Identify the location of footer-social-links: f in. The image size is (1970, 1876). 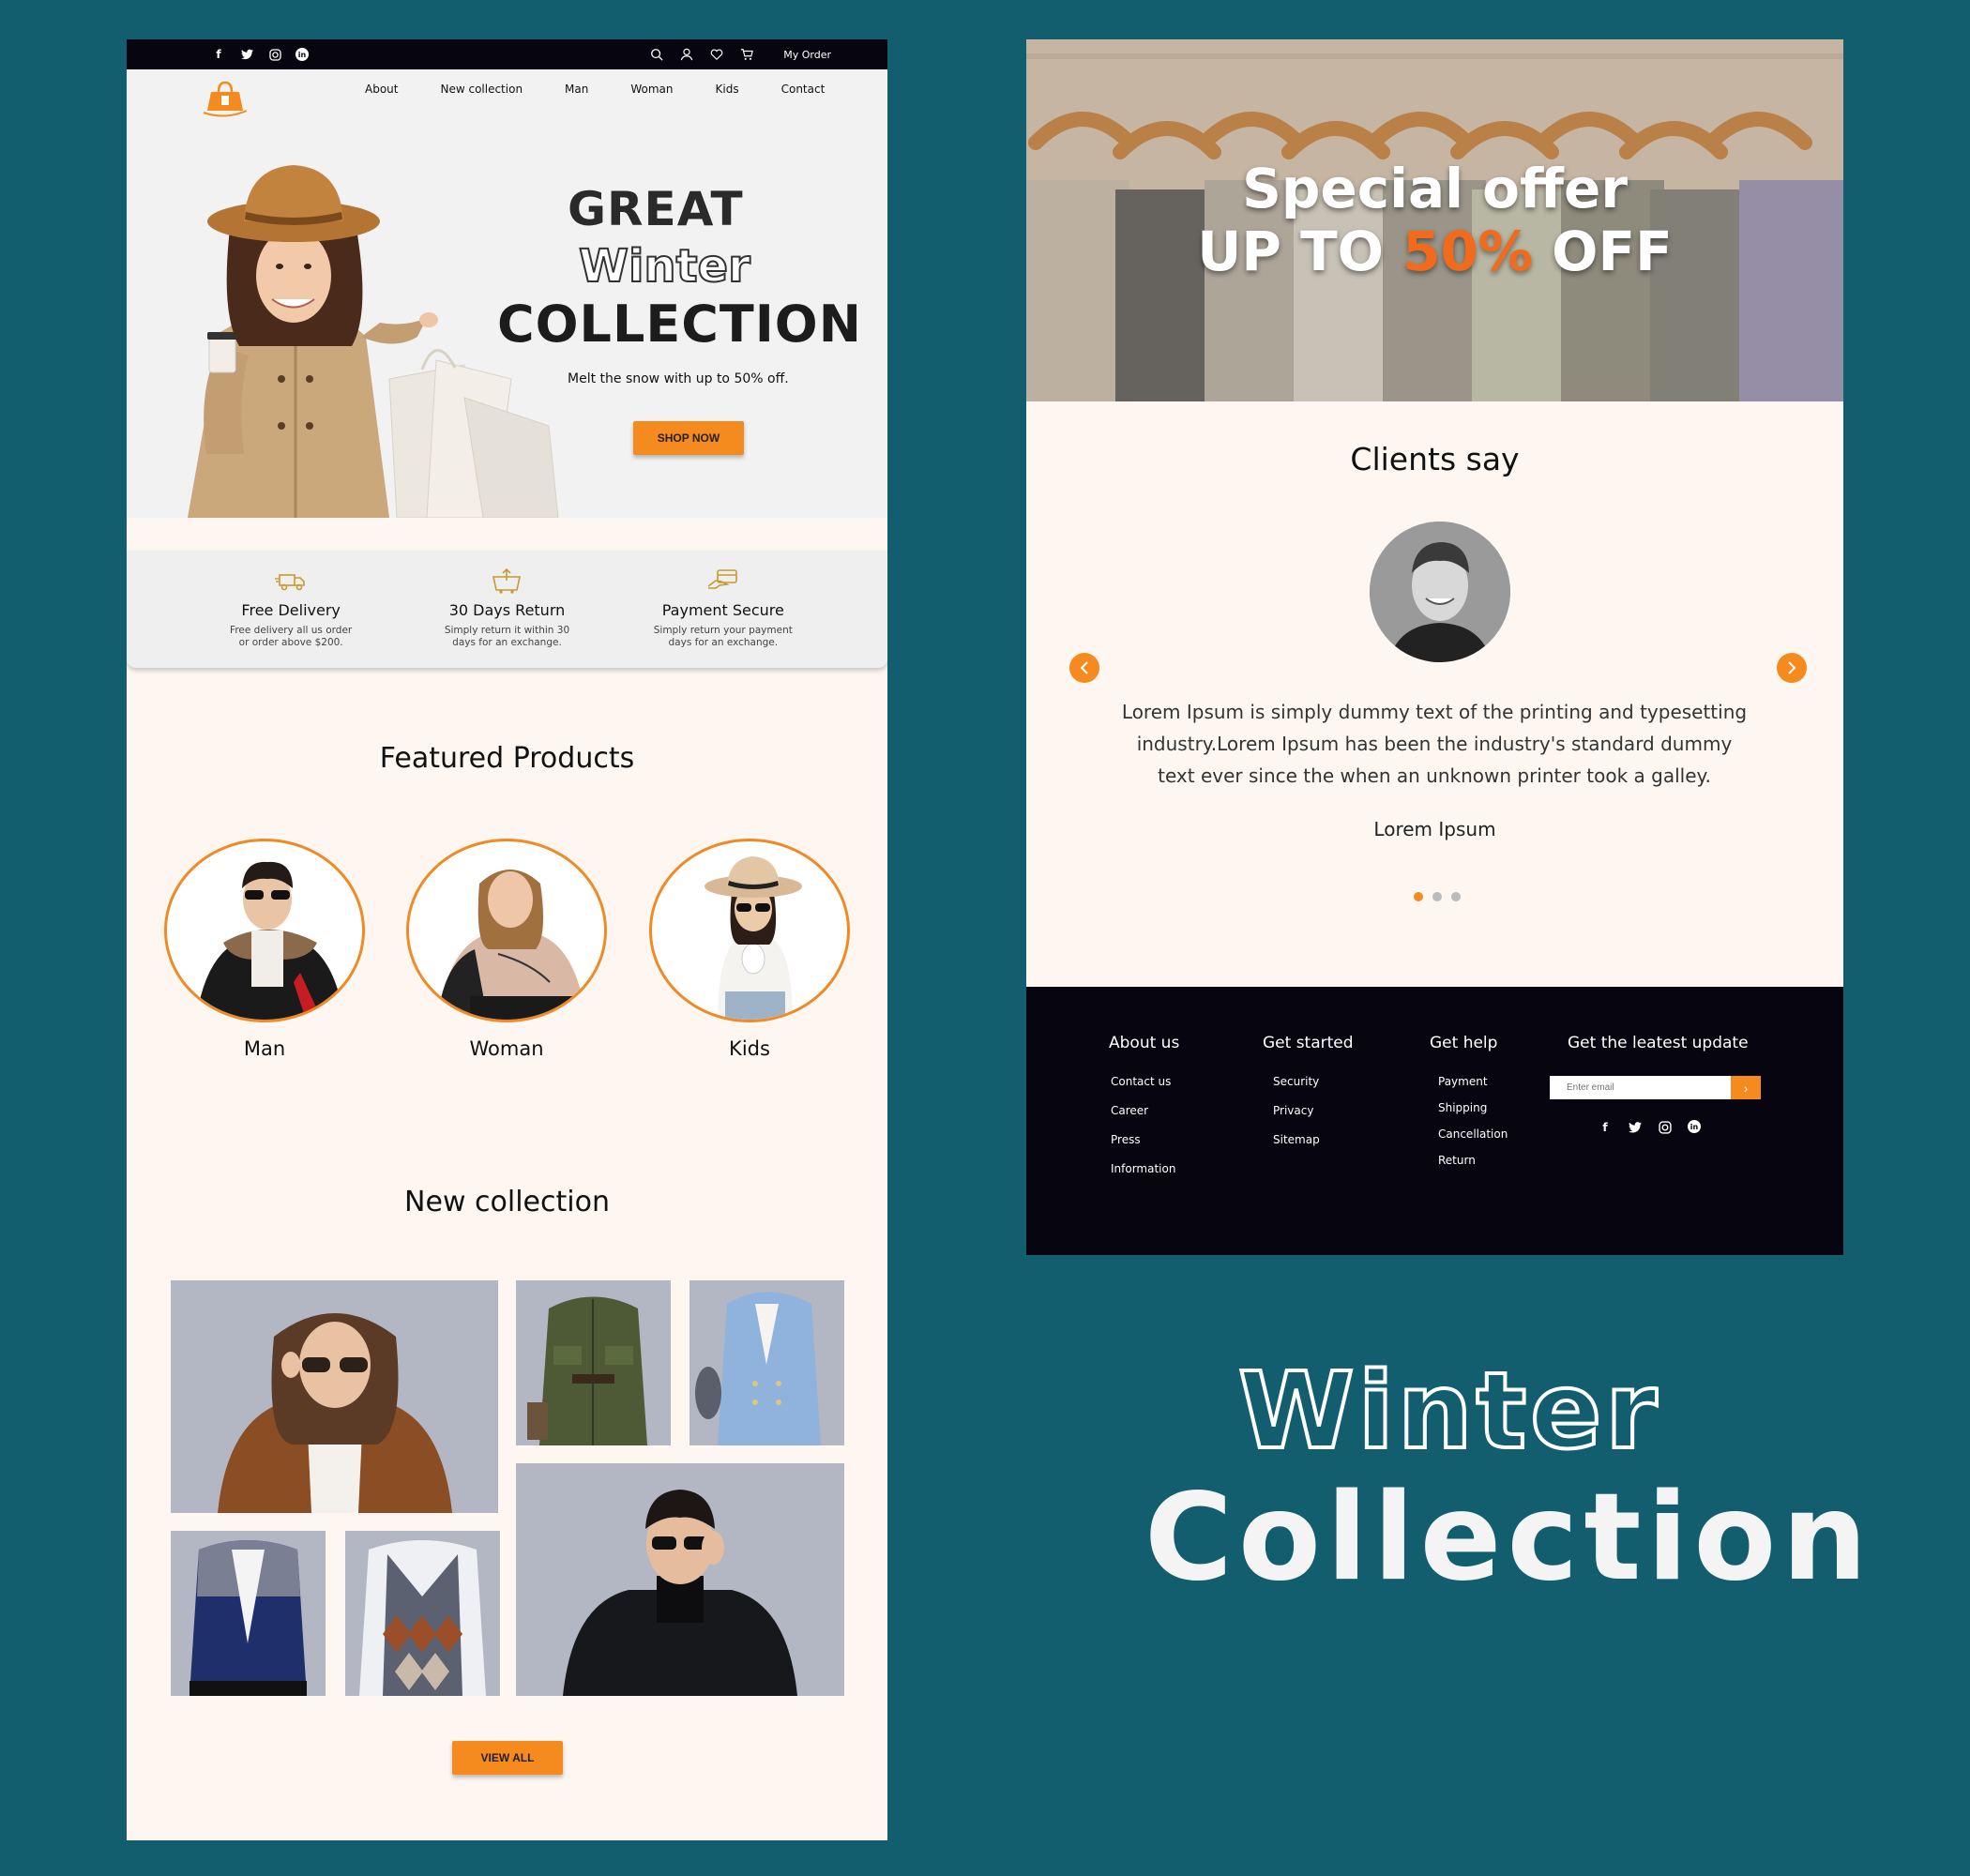
(1650, 1127).